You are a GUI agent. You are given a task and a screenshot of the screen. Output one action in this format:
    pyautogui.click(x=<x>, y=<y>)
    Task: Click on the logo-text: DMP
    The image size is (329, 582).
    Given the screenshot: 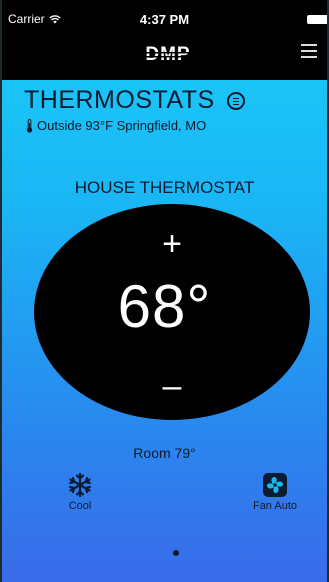 What is the action you would take?
    pyautogui.click(x=167, y=54)
    